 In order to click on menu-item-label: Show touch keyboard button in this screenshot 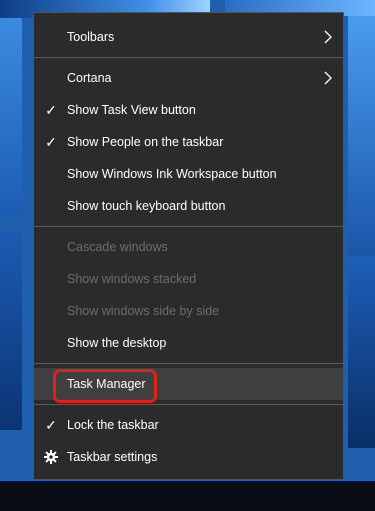, I will do `click(146, 206)`.